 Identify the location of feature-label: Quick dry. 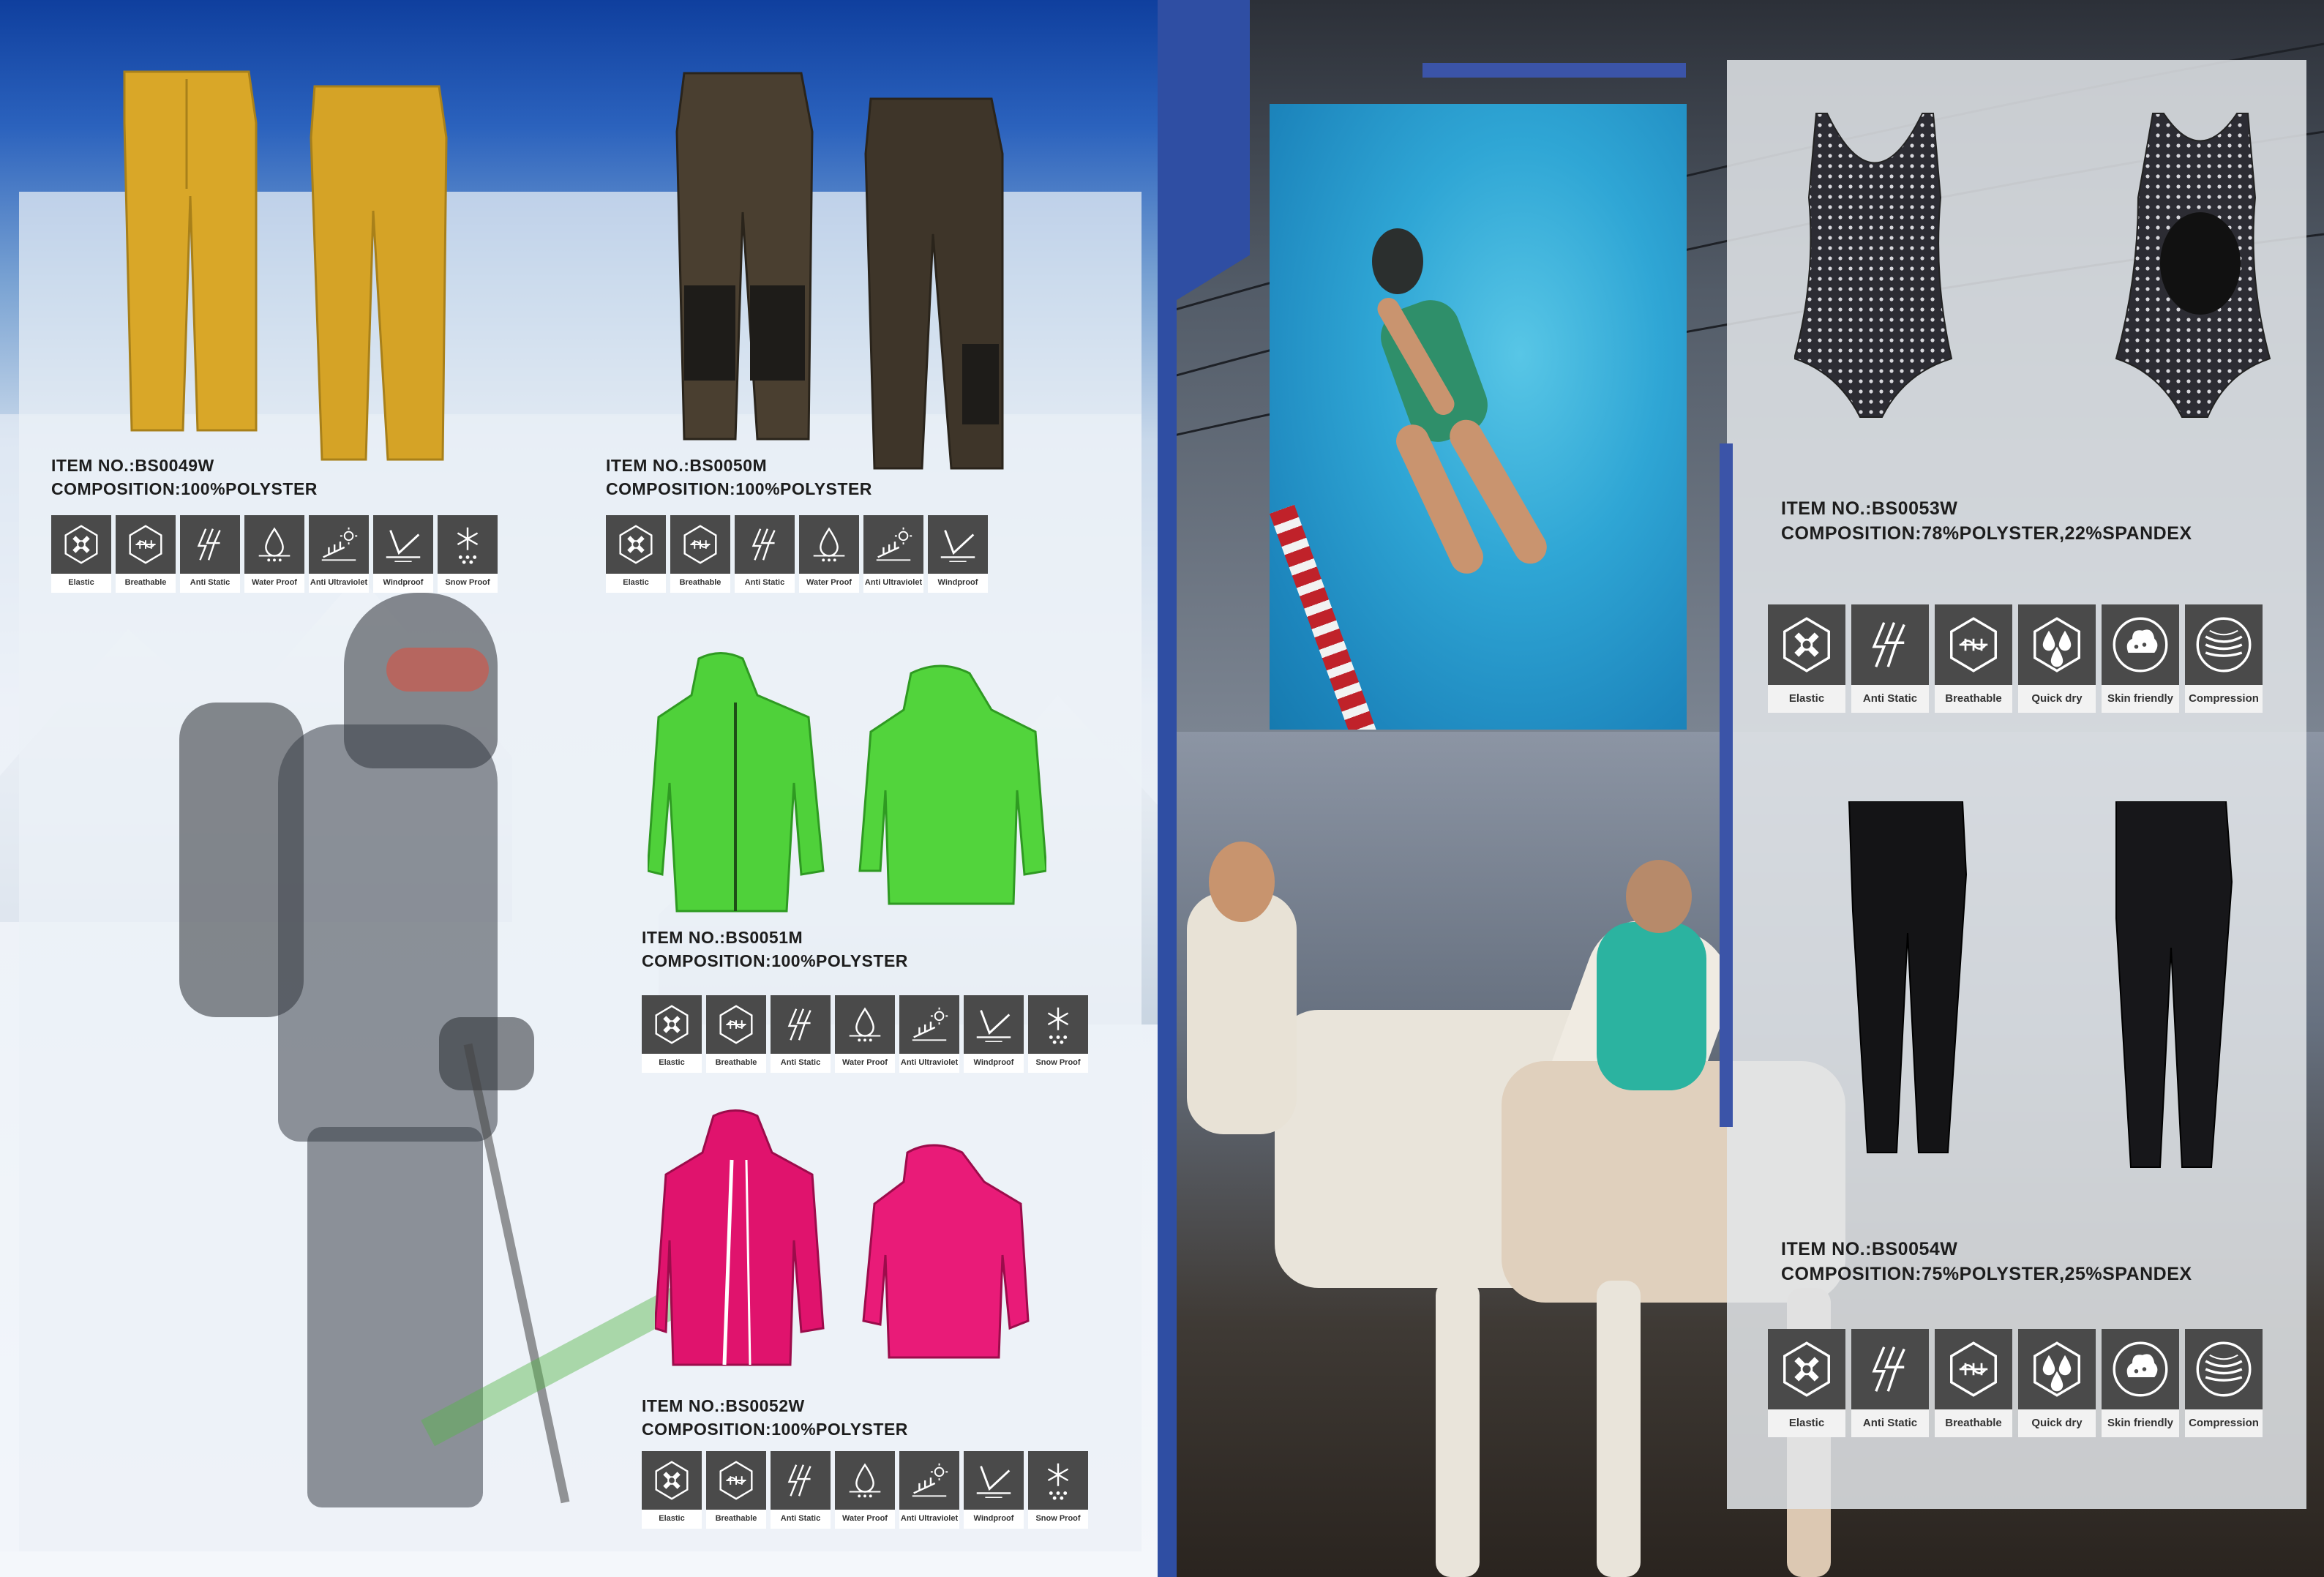
(2057, 699).